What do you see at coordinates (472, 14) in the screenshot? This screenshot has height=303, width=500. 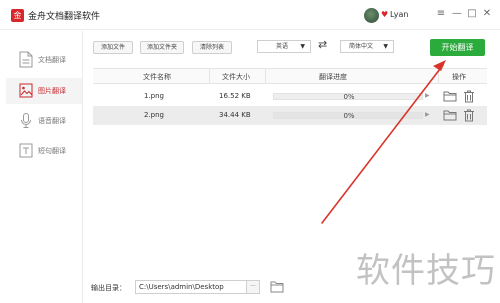 I see `maximize-button: □` at bounding box center [472, 14].